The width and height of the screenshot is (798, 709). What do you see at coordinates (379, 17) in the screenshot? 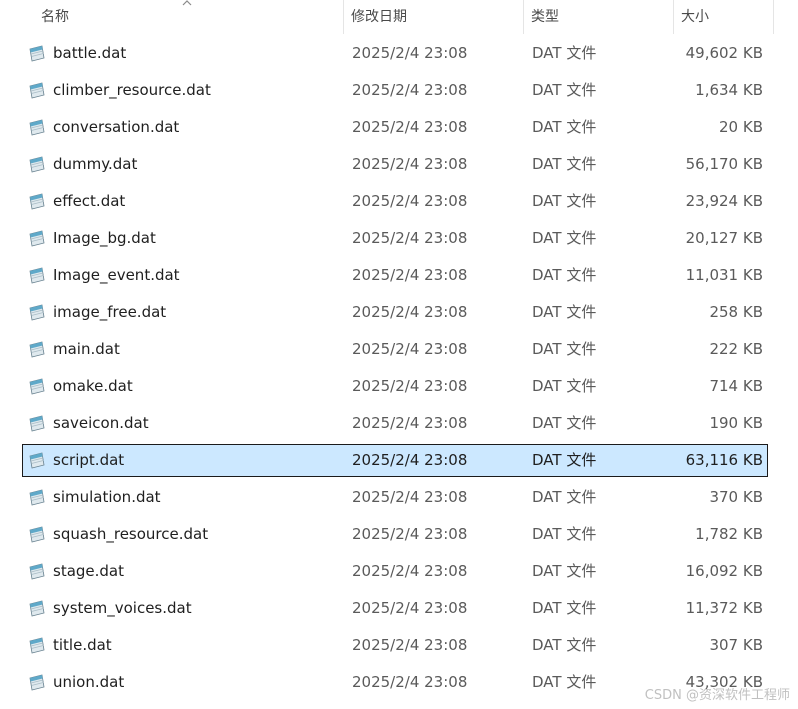
I see `column-header-date: 修改日期` at bounding box center [379, 17].